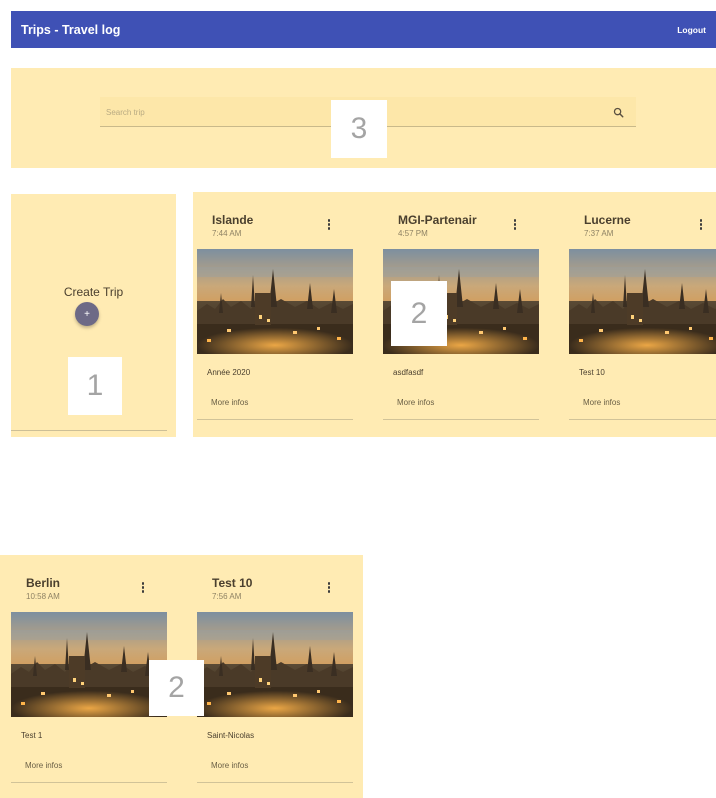  What do you see at coordinates (599, 233) in the screenshot?
I see `trip-time: 7:37 AM` at bounding box center [599, 233].